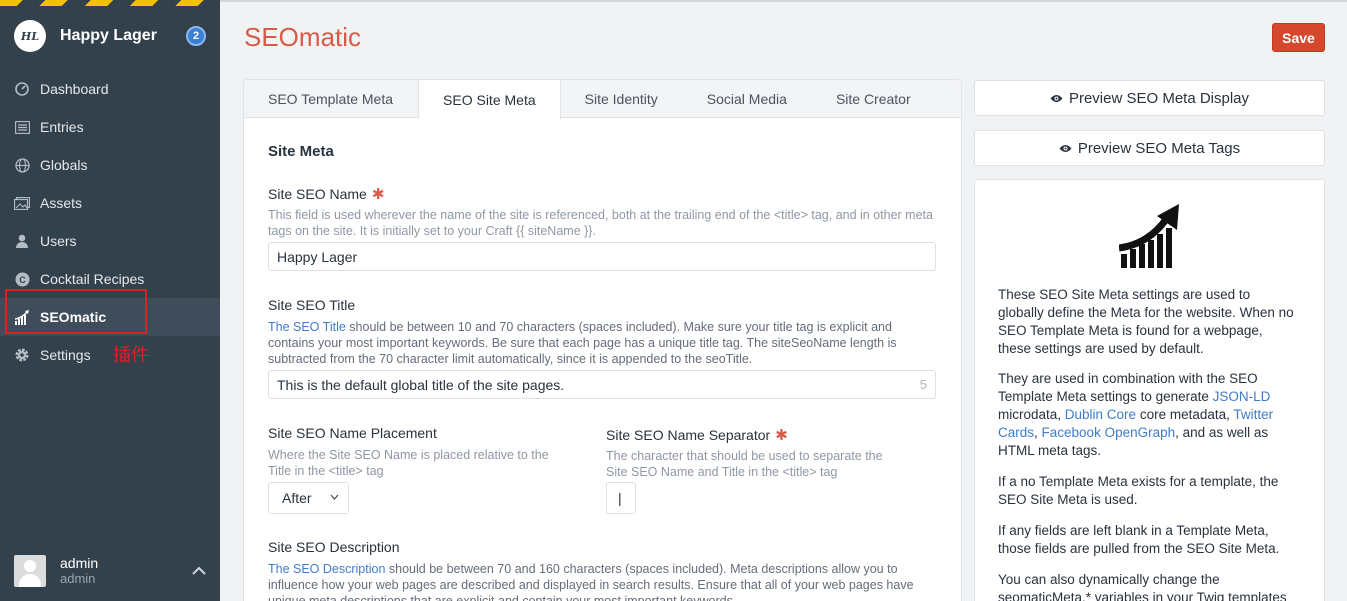  What do you see at coordinates (22, 165) in the screenshot?
I see `globe-icon` at bounding box center [22, 165].